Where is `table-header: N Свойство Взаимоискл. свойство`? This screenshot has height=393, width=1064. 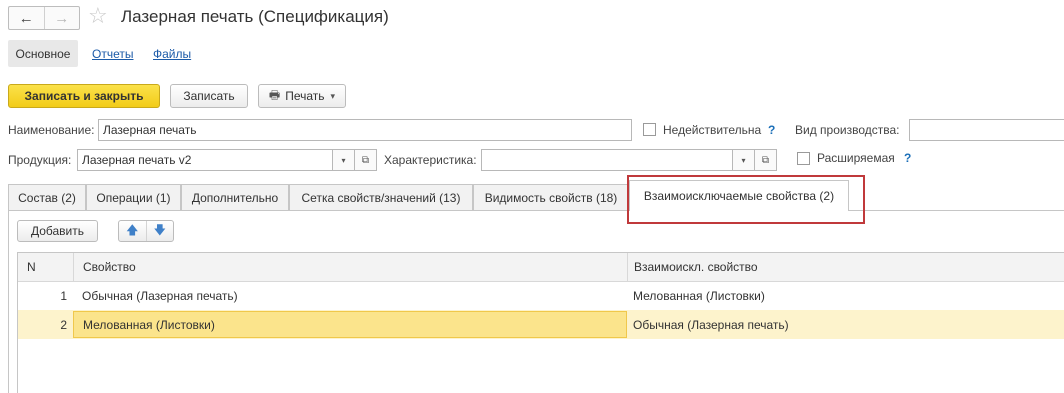 table-header: N Свойство Взаимоискл. свойство is located at coordinates (541, 267).